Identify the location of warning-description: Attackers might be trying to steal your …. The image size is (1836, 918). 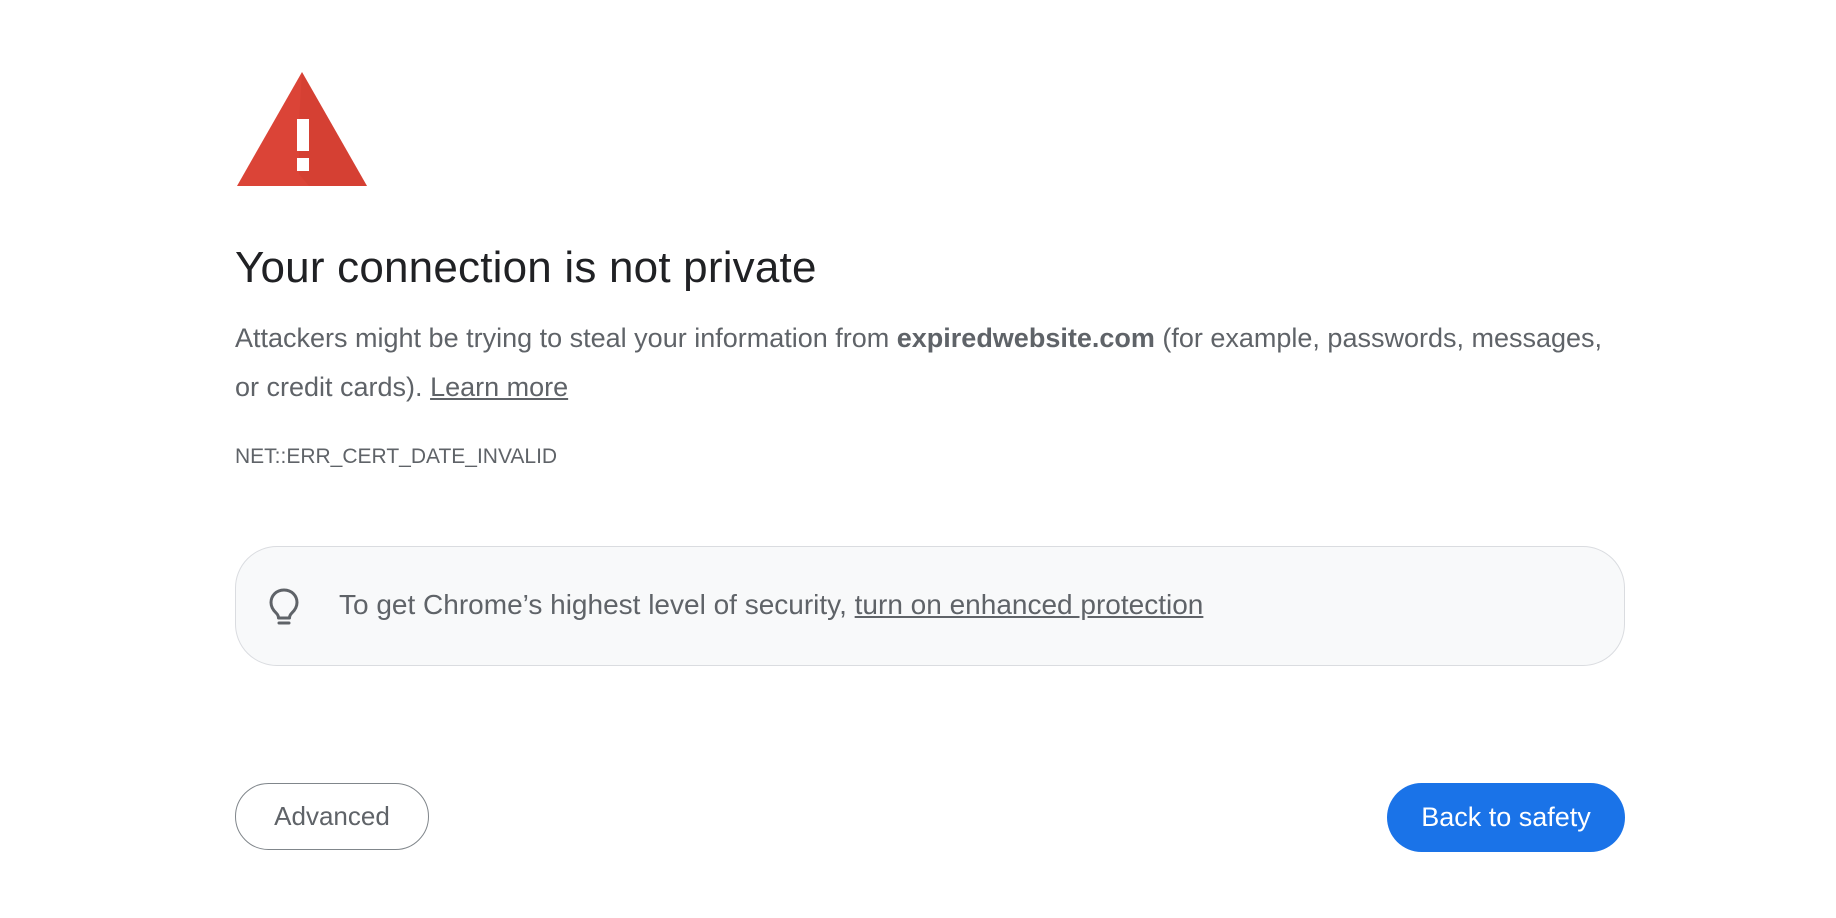
(930, 363).